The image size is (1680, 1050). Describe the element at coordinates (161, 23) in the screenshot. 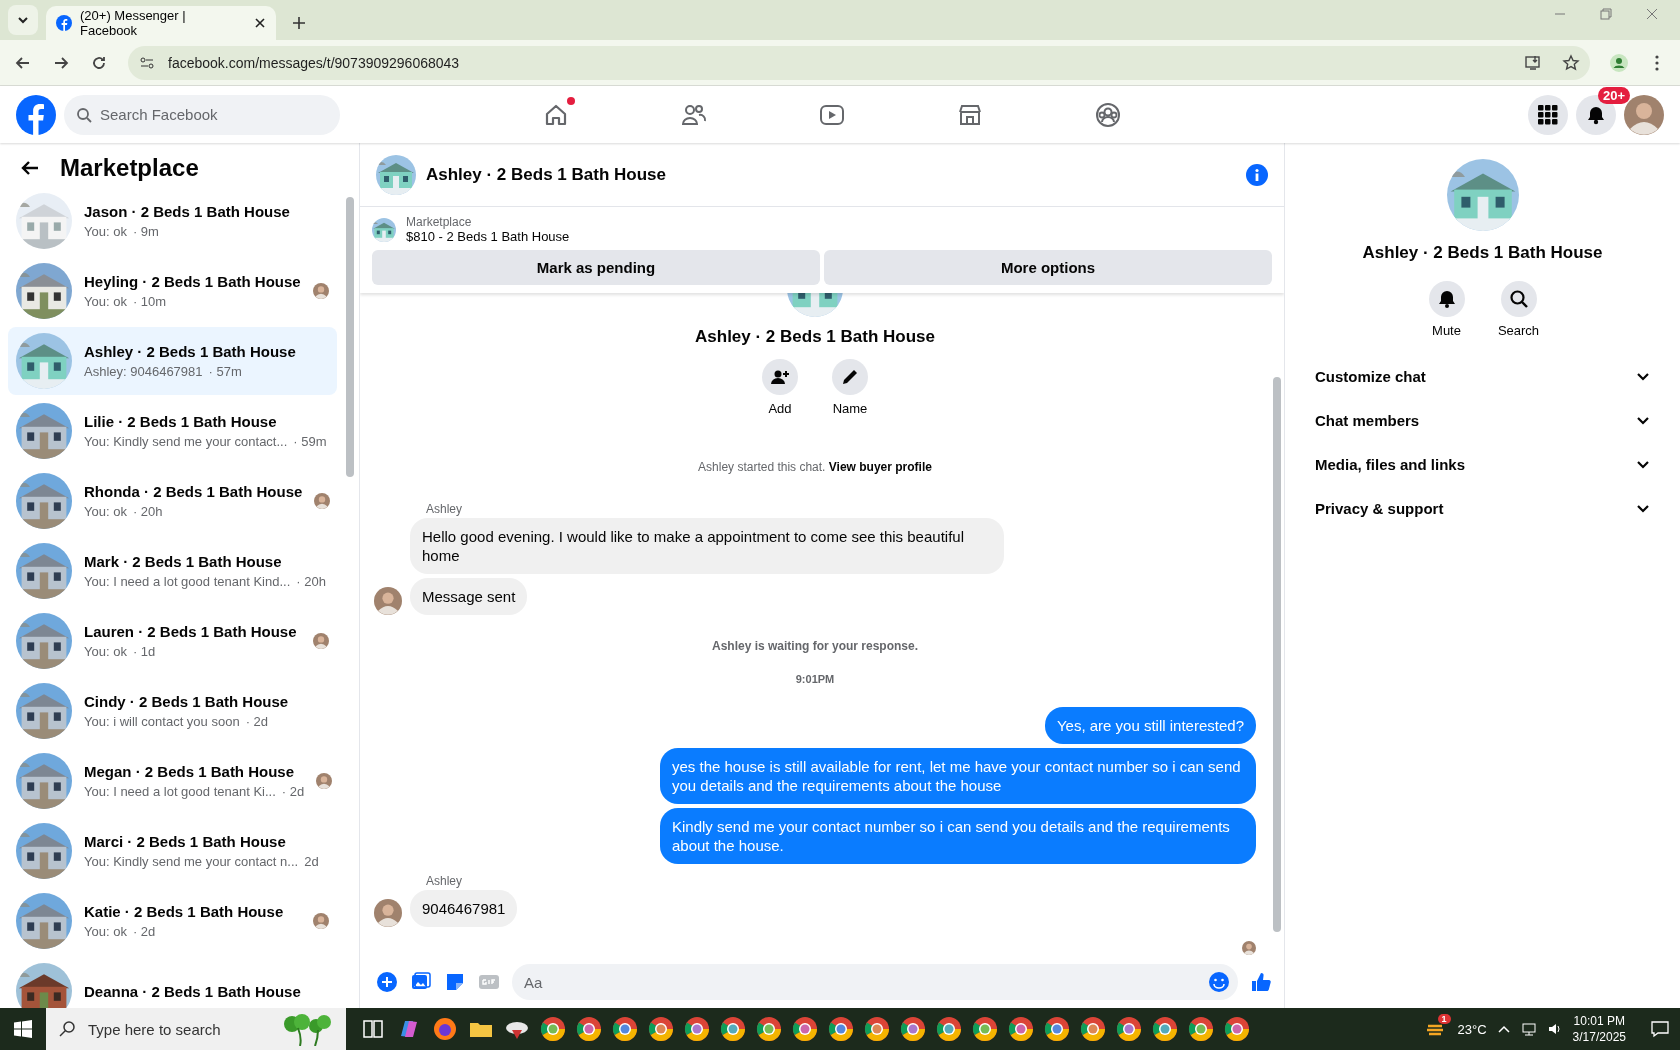

I see `browser-tab: (20+) Messenger | Facebook` at that location.